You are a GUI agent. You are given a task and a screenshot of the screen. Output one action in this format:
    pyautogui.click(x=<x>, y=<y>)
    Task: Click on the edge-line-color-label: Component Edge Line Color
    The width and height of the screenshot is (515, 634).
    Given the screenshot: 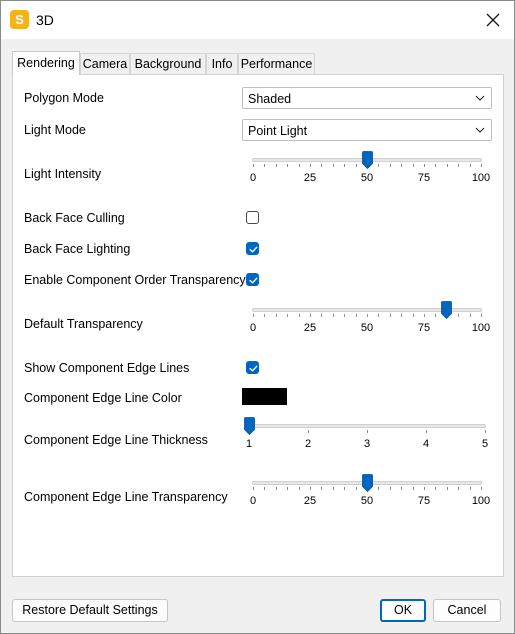 What is the action you would take?
    pyautogui.click(x=103, y=398)
    